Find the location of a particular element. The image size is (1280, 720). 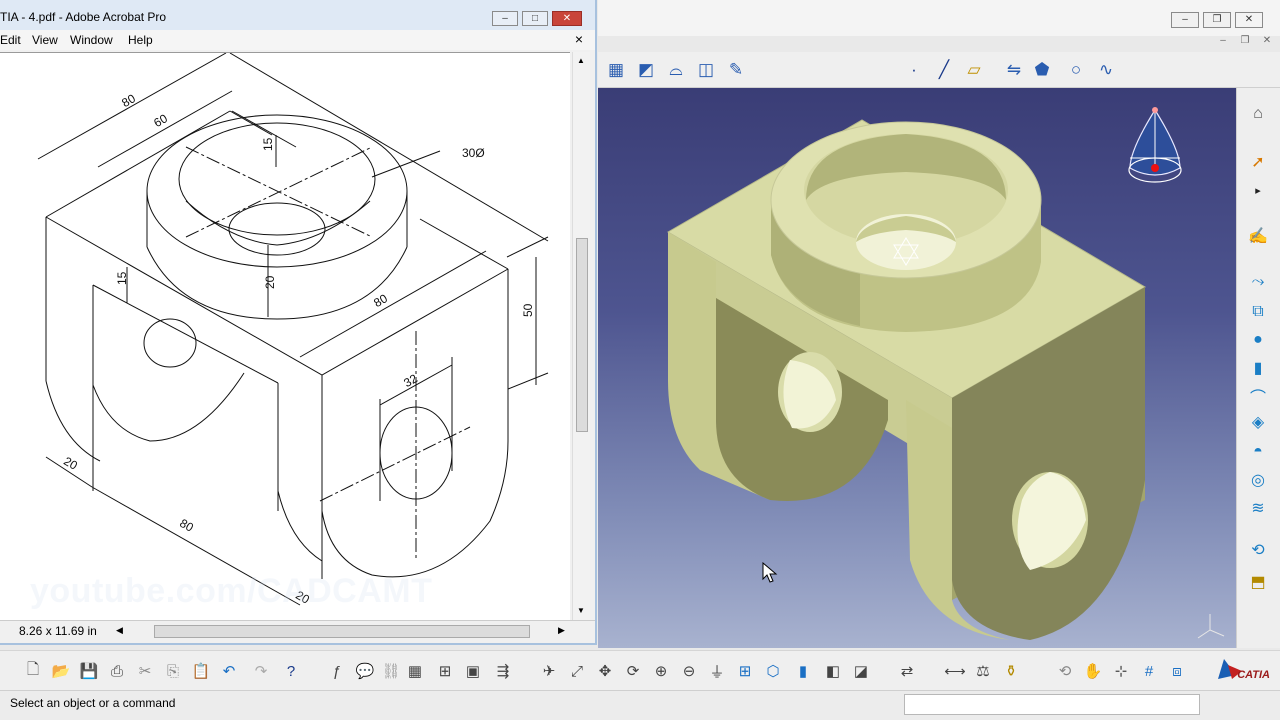

new-icon: 🗋 is located at coordinates (33, 671).